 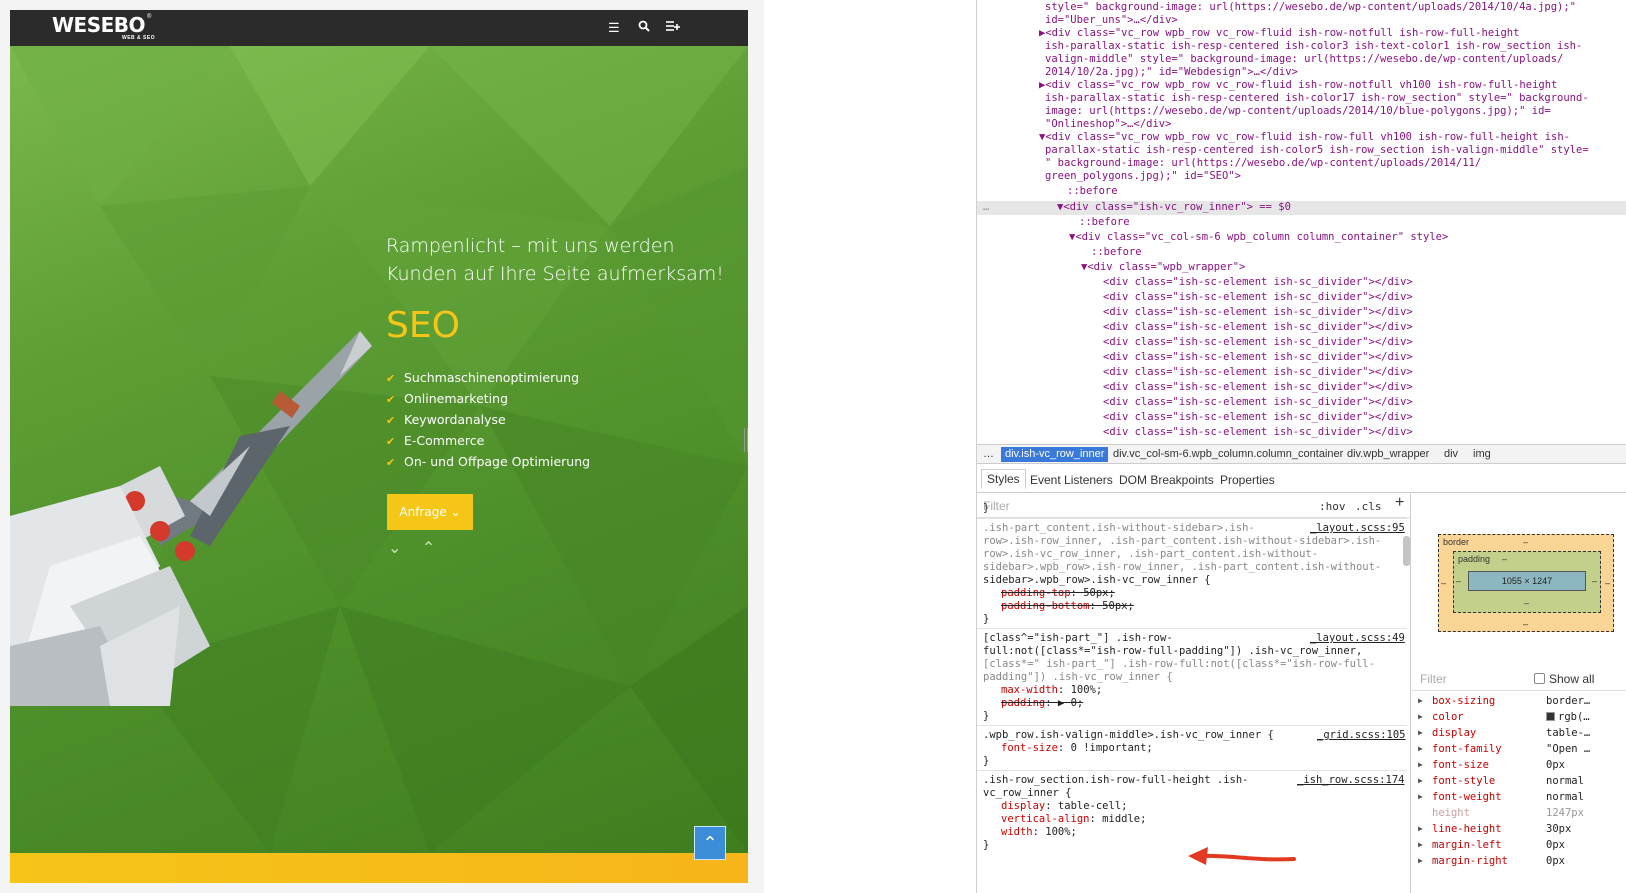 I want to click on css-declaration: width: 100%;, so click(x=1039, y=832).